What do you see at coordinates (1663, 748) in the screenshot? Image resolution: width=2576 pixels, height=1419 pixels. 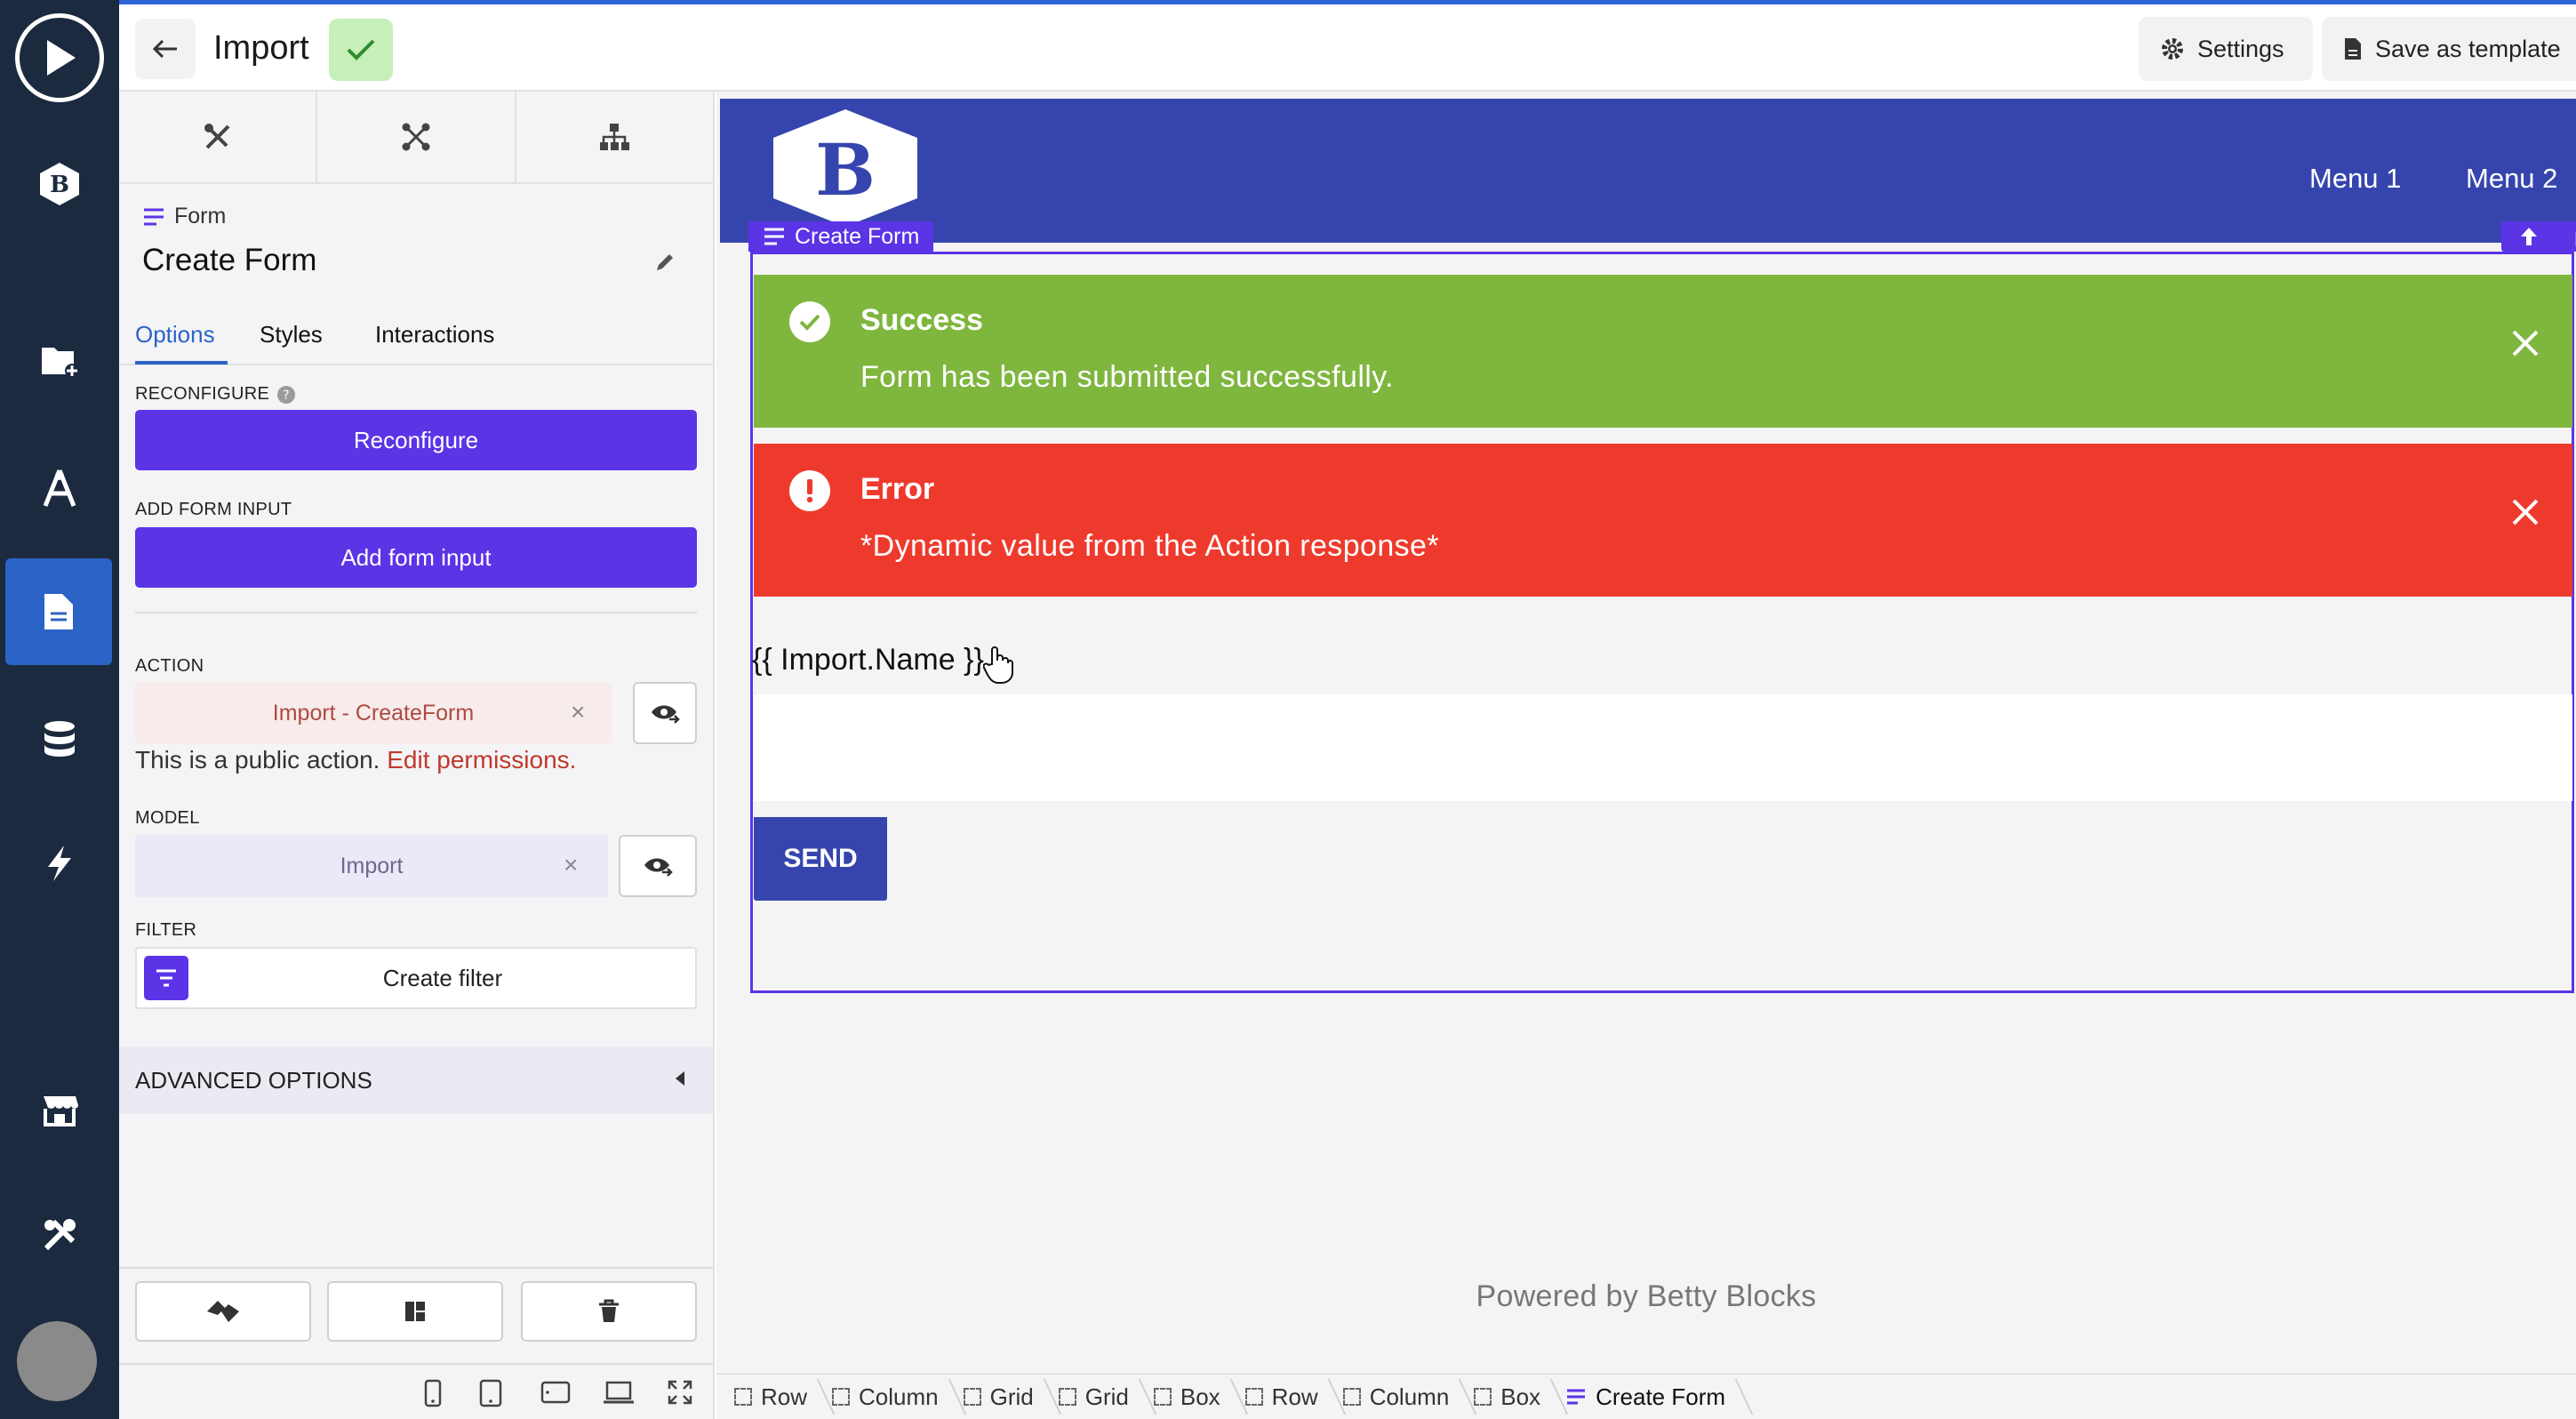 I see `name-text-input` at bounding box center [1663, 748].